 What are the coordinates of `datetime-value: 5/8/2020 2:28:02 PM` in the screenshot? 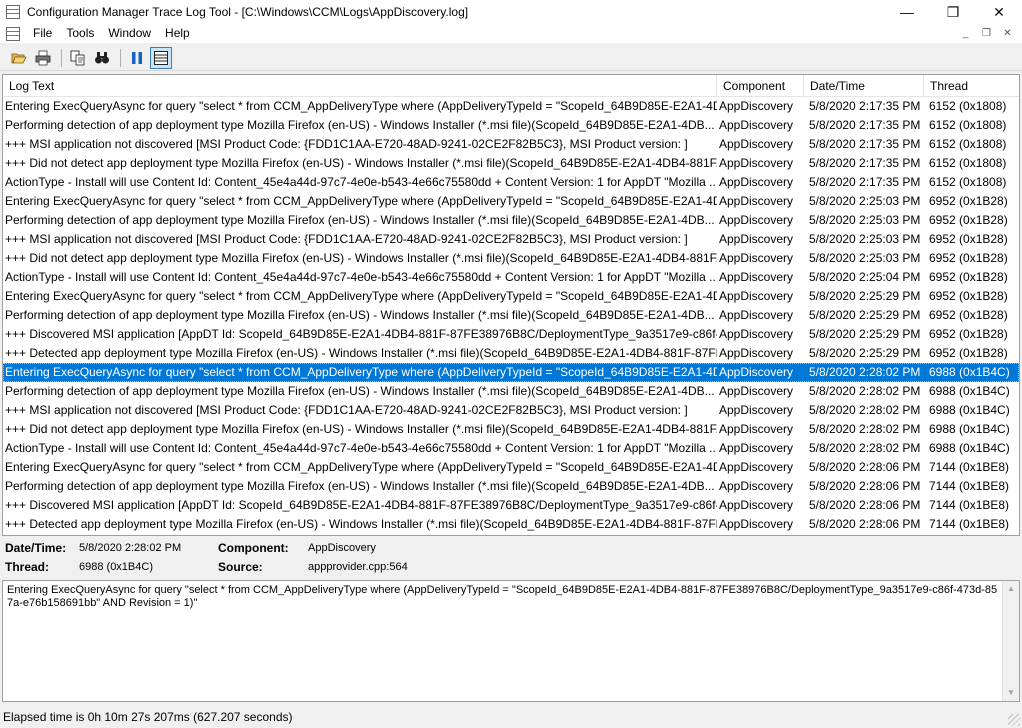 It's located at (130, 548).